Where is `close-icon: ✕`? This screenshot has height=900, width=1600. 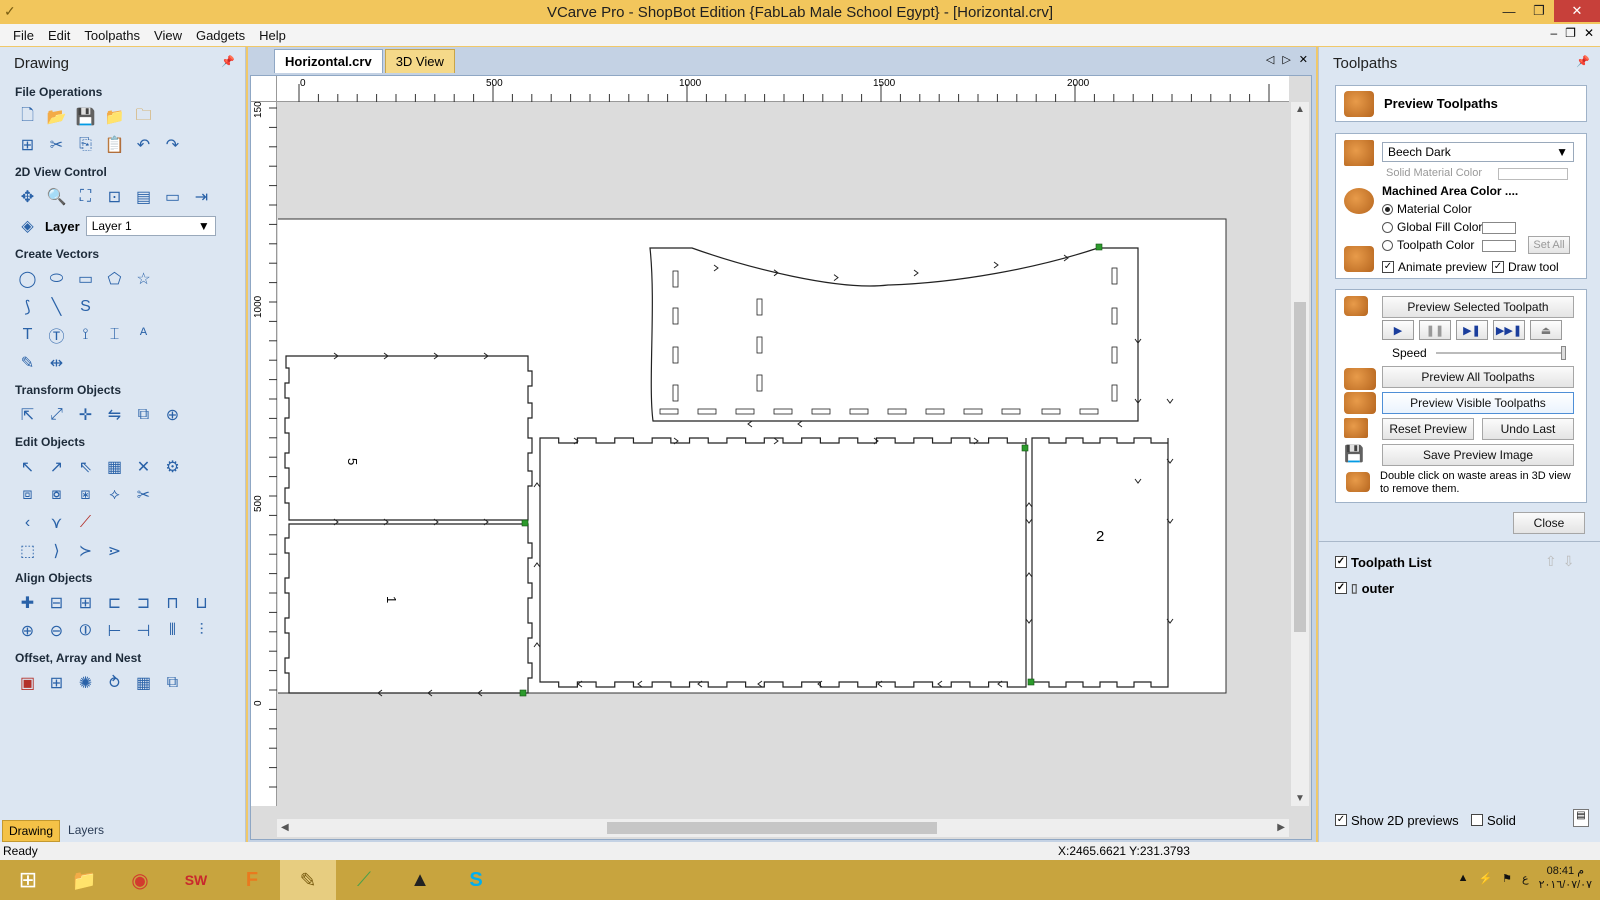
close-icon: ✕ is located at coordinates (1577, 11).